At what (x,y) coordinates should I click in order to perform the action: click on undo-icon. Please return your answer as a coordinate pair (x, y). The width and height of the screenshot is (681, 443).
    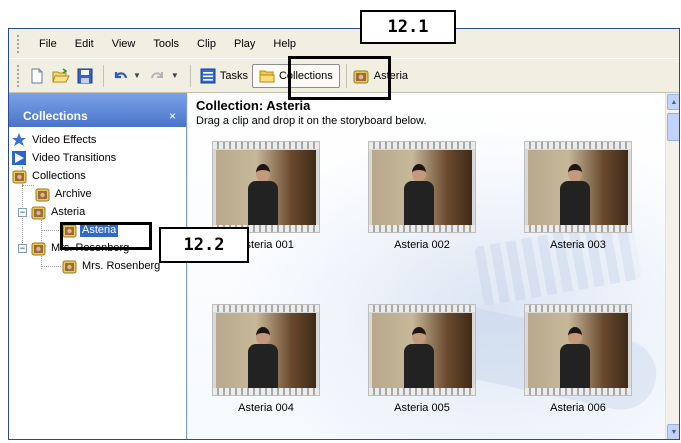
    Looking at the image, I should click on (121, 74).